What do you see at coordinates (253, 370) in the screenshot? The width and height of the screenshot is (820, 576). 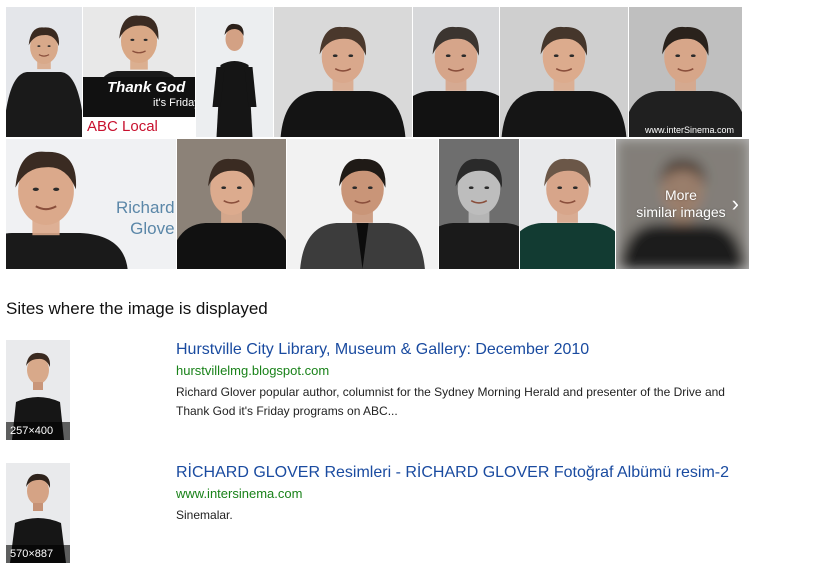 I see `result-url: hurstvillelmg.blogspot.com` at bounding box center [253, 370].